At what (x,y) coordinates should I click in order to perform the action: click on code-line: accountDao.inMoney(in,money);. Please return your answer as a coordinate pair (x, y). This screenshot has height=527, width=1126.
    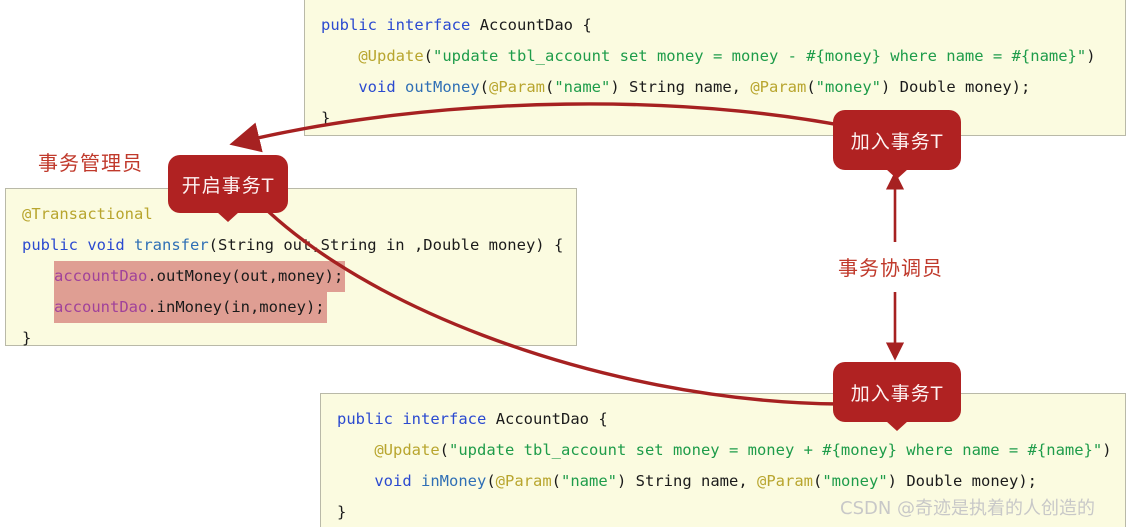
    Looking at the image, I should click on (291, 307).